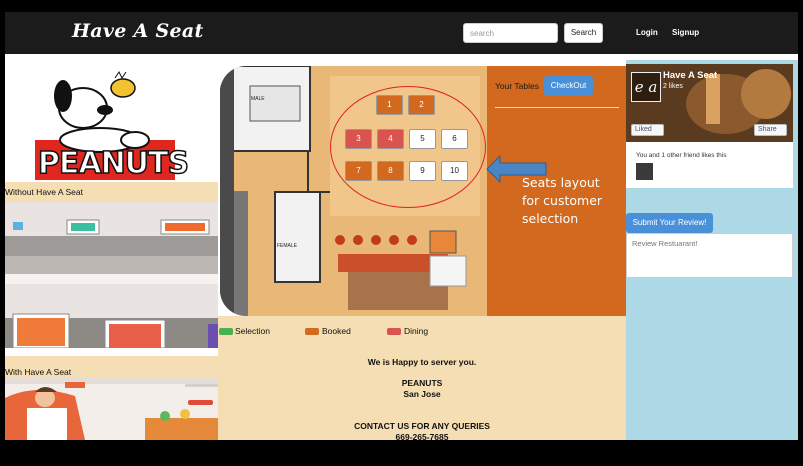 The image size is (803, 466). Describe the element at coordinates (562, 200) in the screenshot. I see `annotation-text: Seats layout for customer selection` at that location.